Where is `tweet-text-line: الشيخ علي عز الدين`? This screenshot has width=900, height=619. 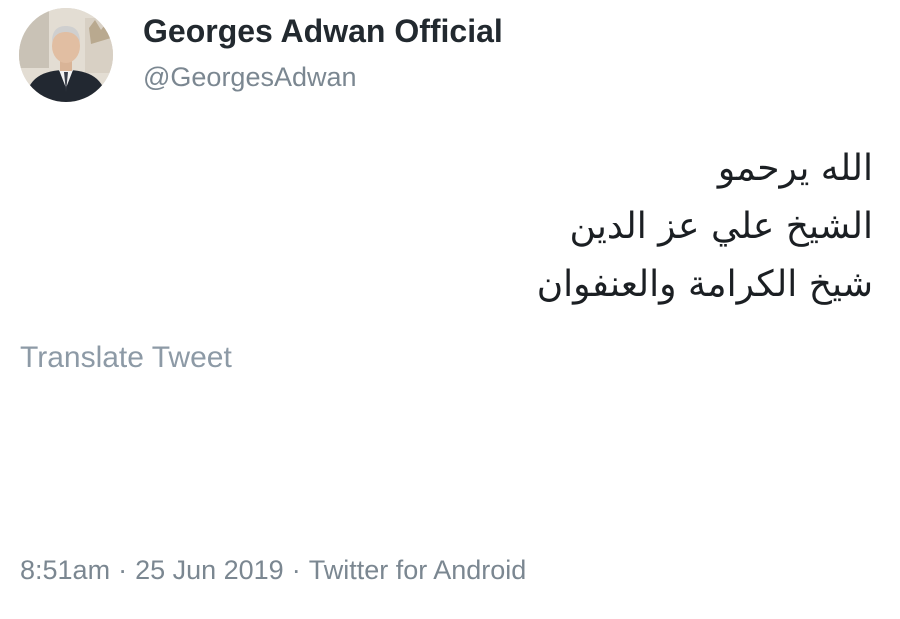 tweet-text-line: الشيخ علي عز الدين is located at coordinates (721, 226).